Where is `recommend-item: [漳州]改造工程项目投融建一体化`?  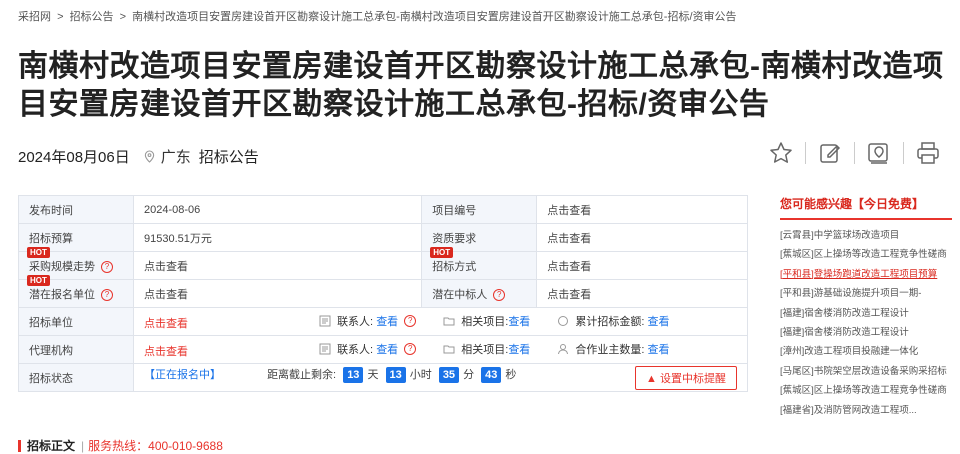 recommend-item: [漳州]改造工程项目投融建一体化 is located at coordinates (866, 351).